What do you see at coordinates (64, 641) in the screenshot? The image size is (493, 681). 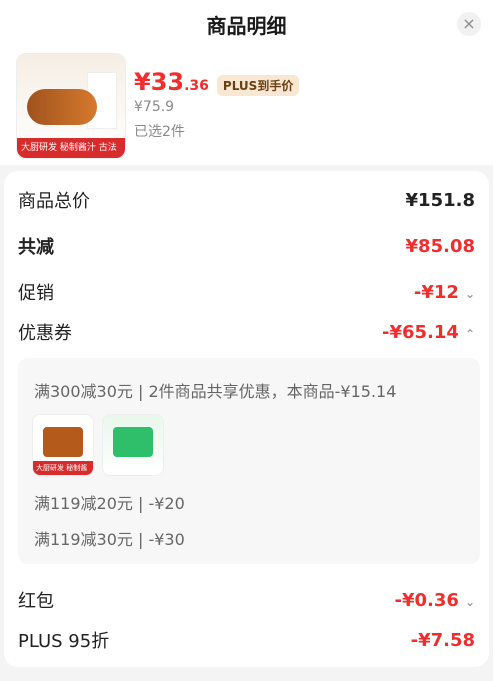 I see `plus95-label: PLUS 95折` at bounding box center [64, 641].